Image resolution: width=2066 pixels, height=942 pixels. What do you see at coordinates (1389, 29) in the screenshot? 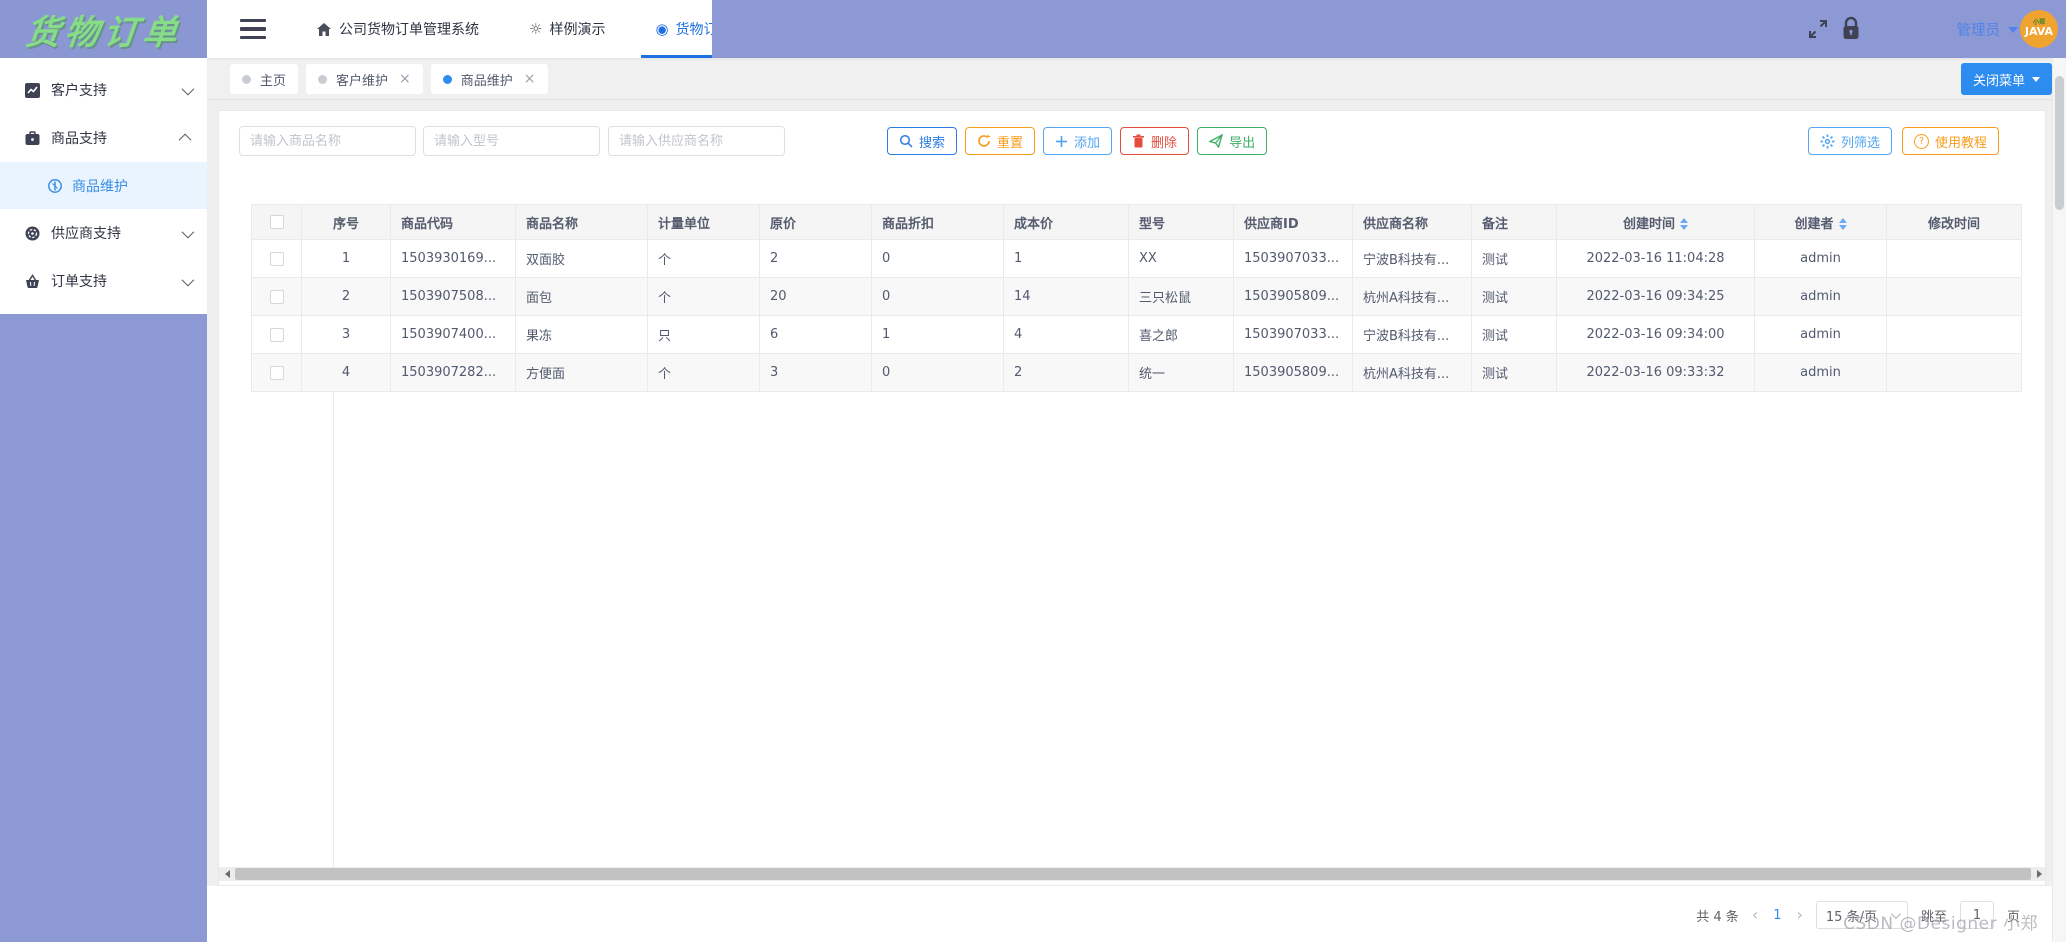
I see `topbar-right: 管理员 小郑 JAVA` at bounding box center [1389, 29].